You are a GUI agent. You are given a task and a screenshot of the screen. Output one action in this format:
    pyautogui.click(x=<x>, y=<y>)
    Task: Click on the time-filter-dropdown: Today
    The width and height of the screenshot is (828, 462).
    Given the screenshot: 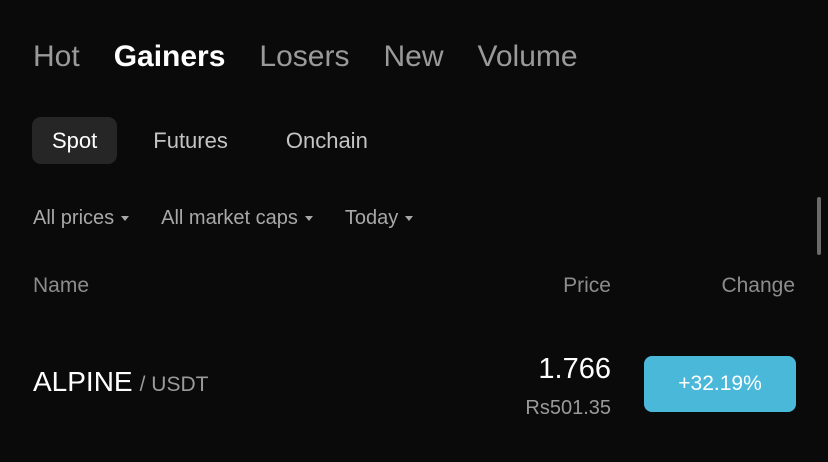 What is the action you would take?
    pyautogui.click(x=379, y=218)
    